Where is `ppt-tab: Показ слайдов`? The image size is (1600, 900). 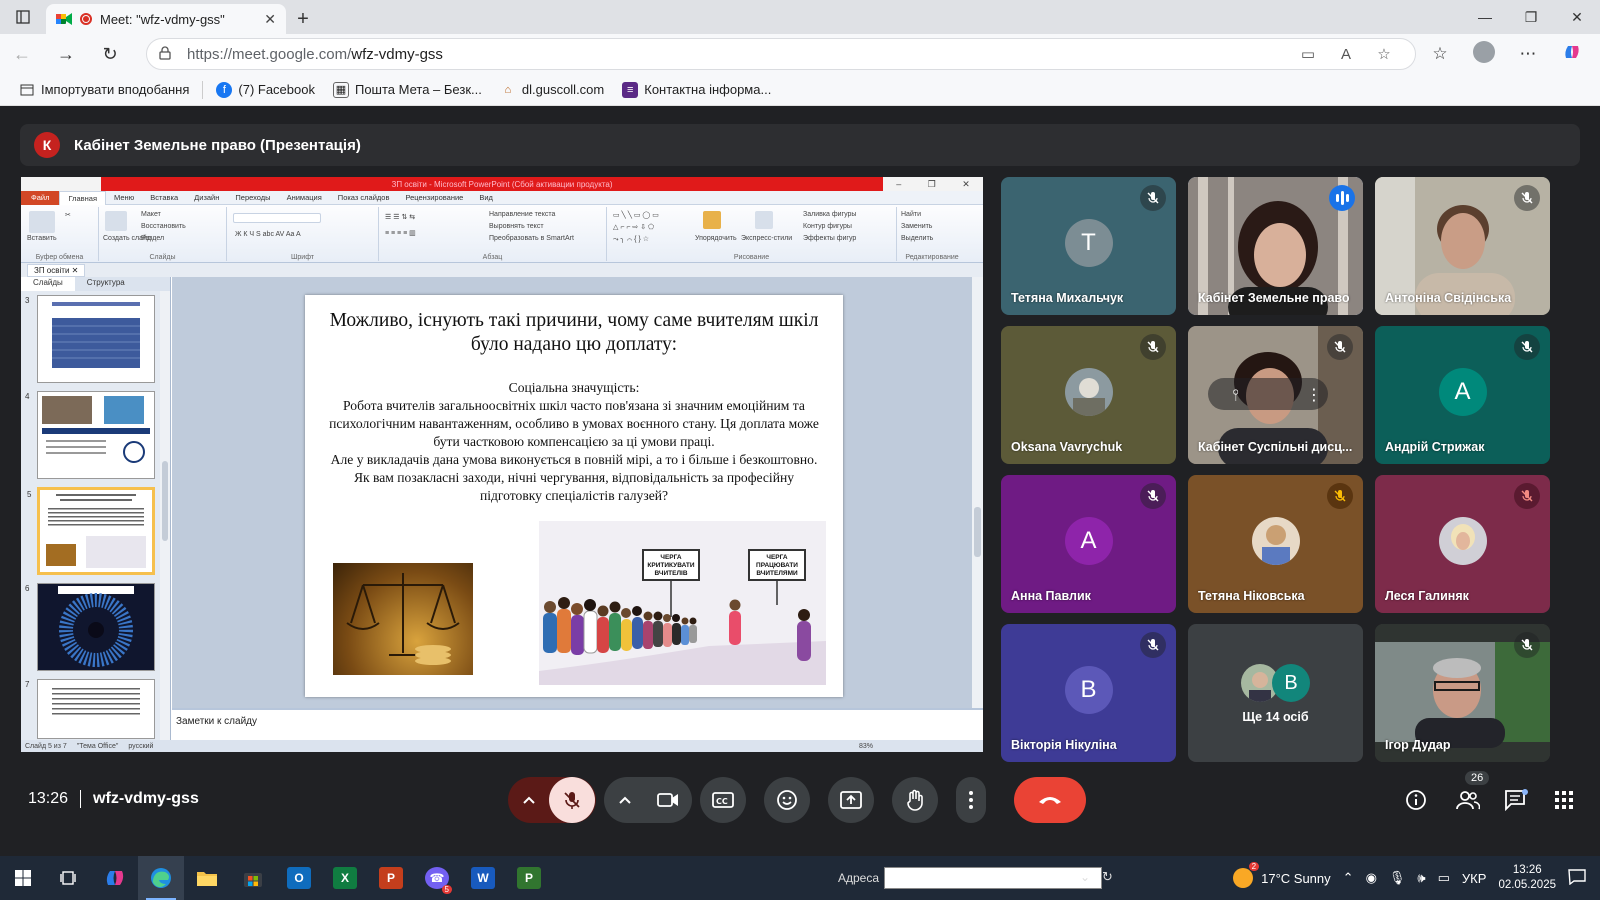 ppt-tab: Показ слайдов is located at coordinates (364, 197).